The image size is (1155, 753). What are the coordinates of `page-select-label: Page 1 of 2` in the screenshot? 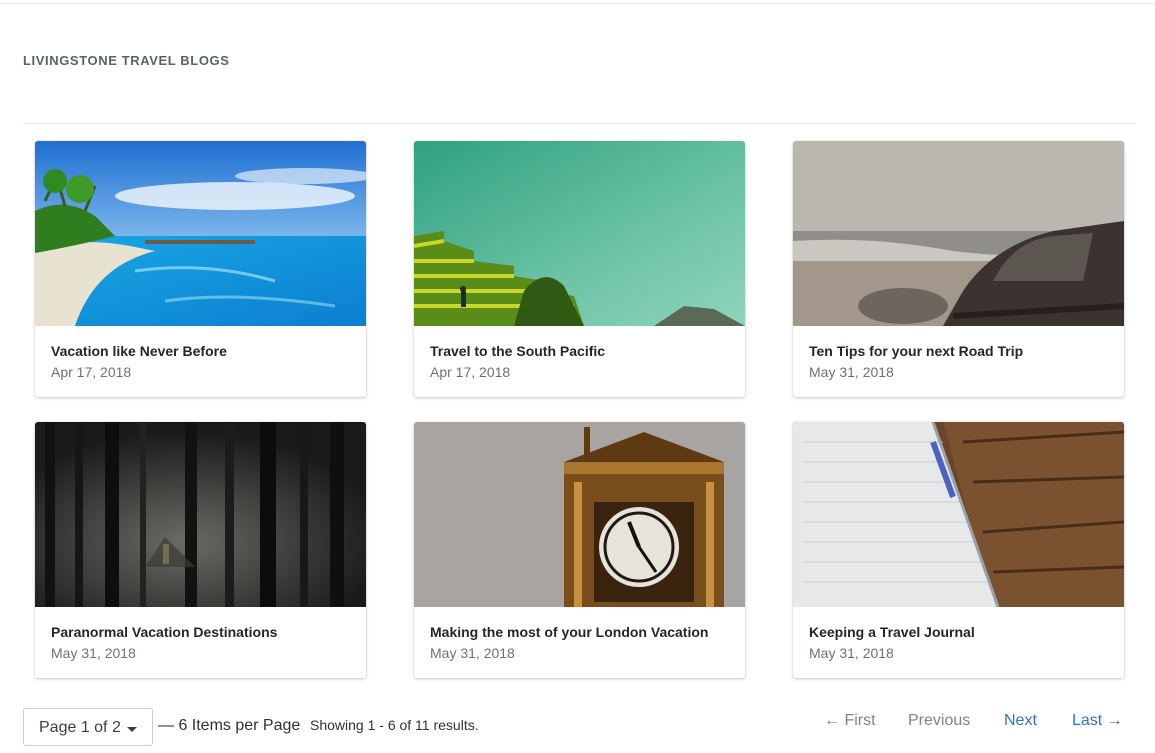 It's located at (80, 727).